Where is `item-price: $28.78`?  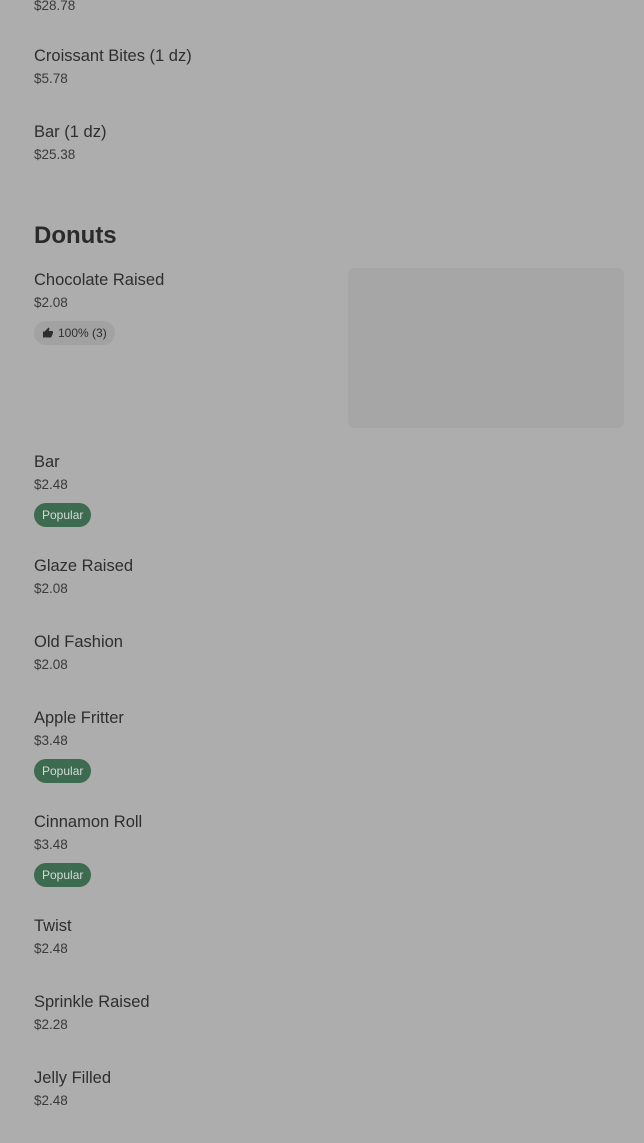 item-price: $28.78 is located at coordinates (55, 6).